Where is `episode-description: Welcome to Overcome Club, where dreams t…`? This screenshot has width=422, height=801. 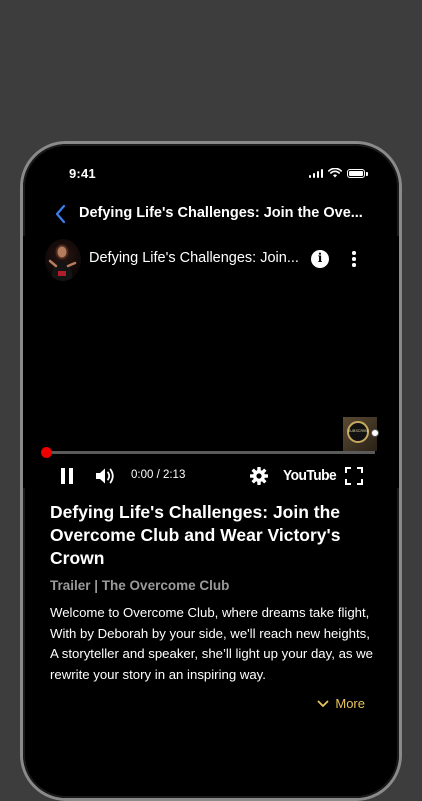
episode-description: Welcome to Overcome Club, where dreams t… is located at coordinates (212, 643).